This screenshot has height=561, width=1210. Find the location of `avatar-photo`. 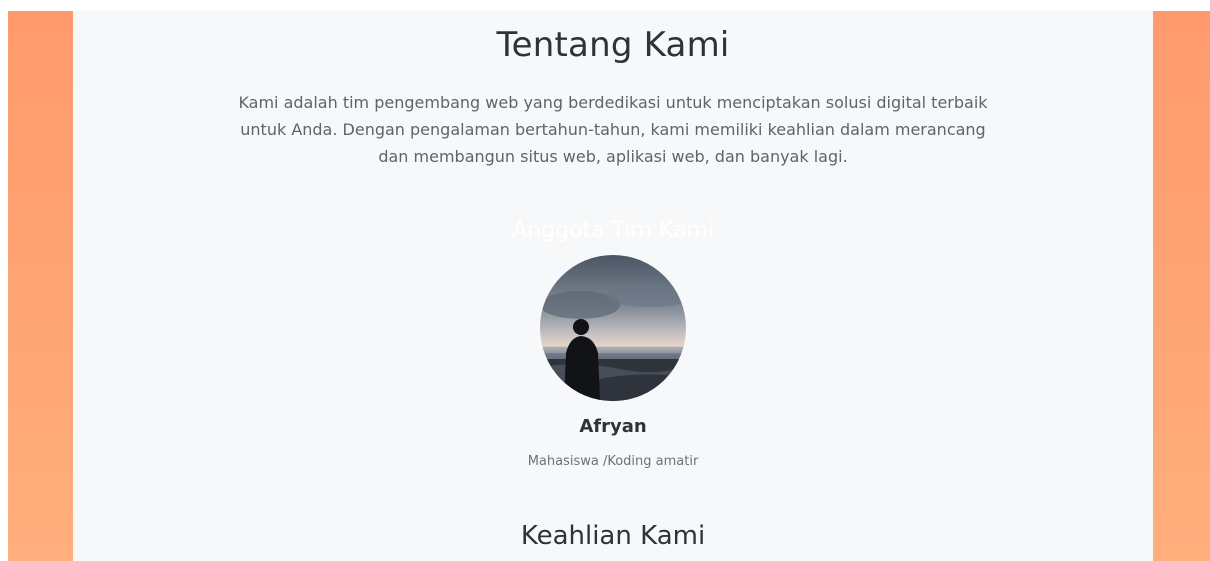

avatar-photo is located at coordinates (613, 328).